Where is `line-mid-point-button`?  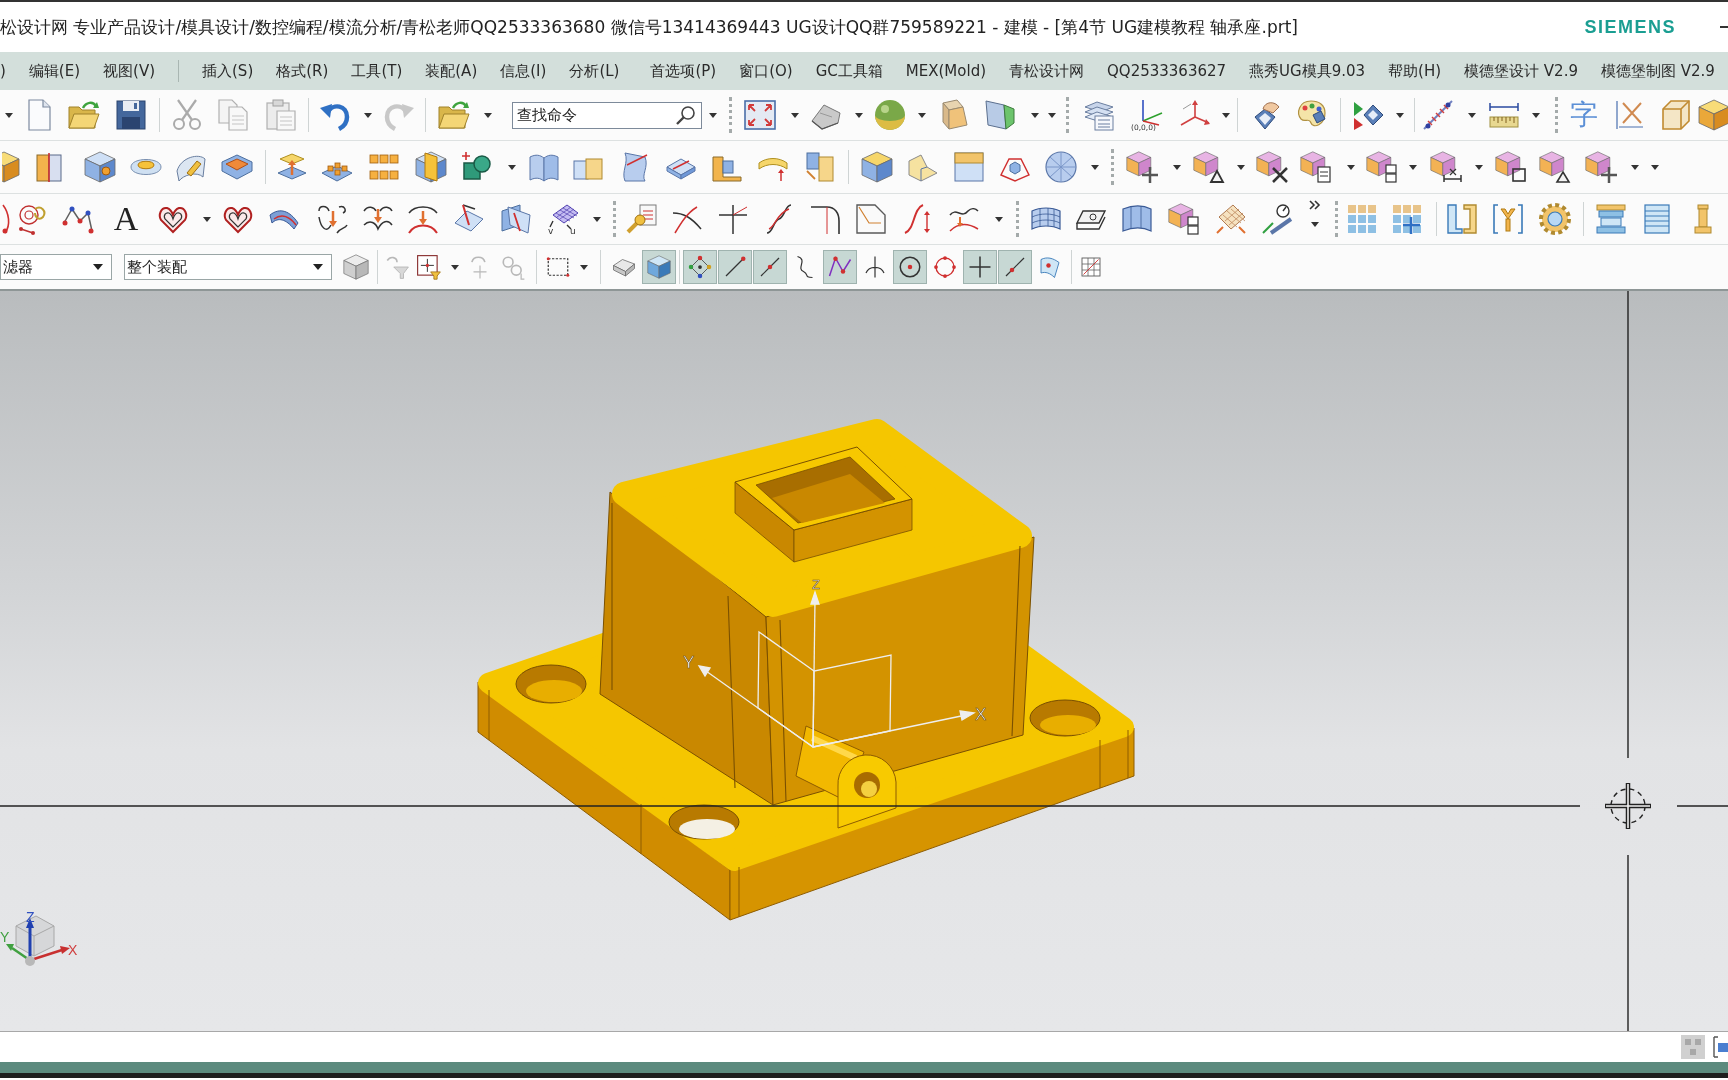 line-mid-point-button is located at coordinates (769, 267).